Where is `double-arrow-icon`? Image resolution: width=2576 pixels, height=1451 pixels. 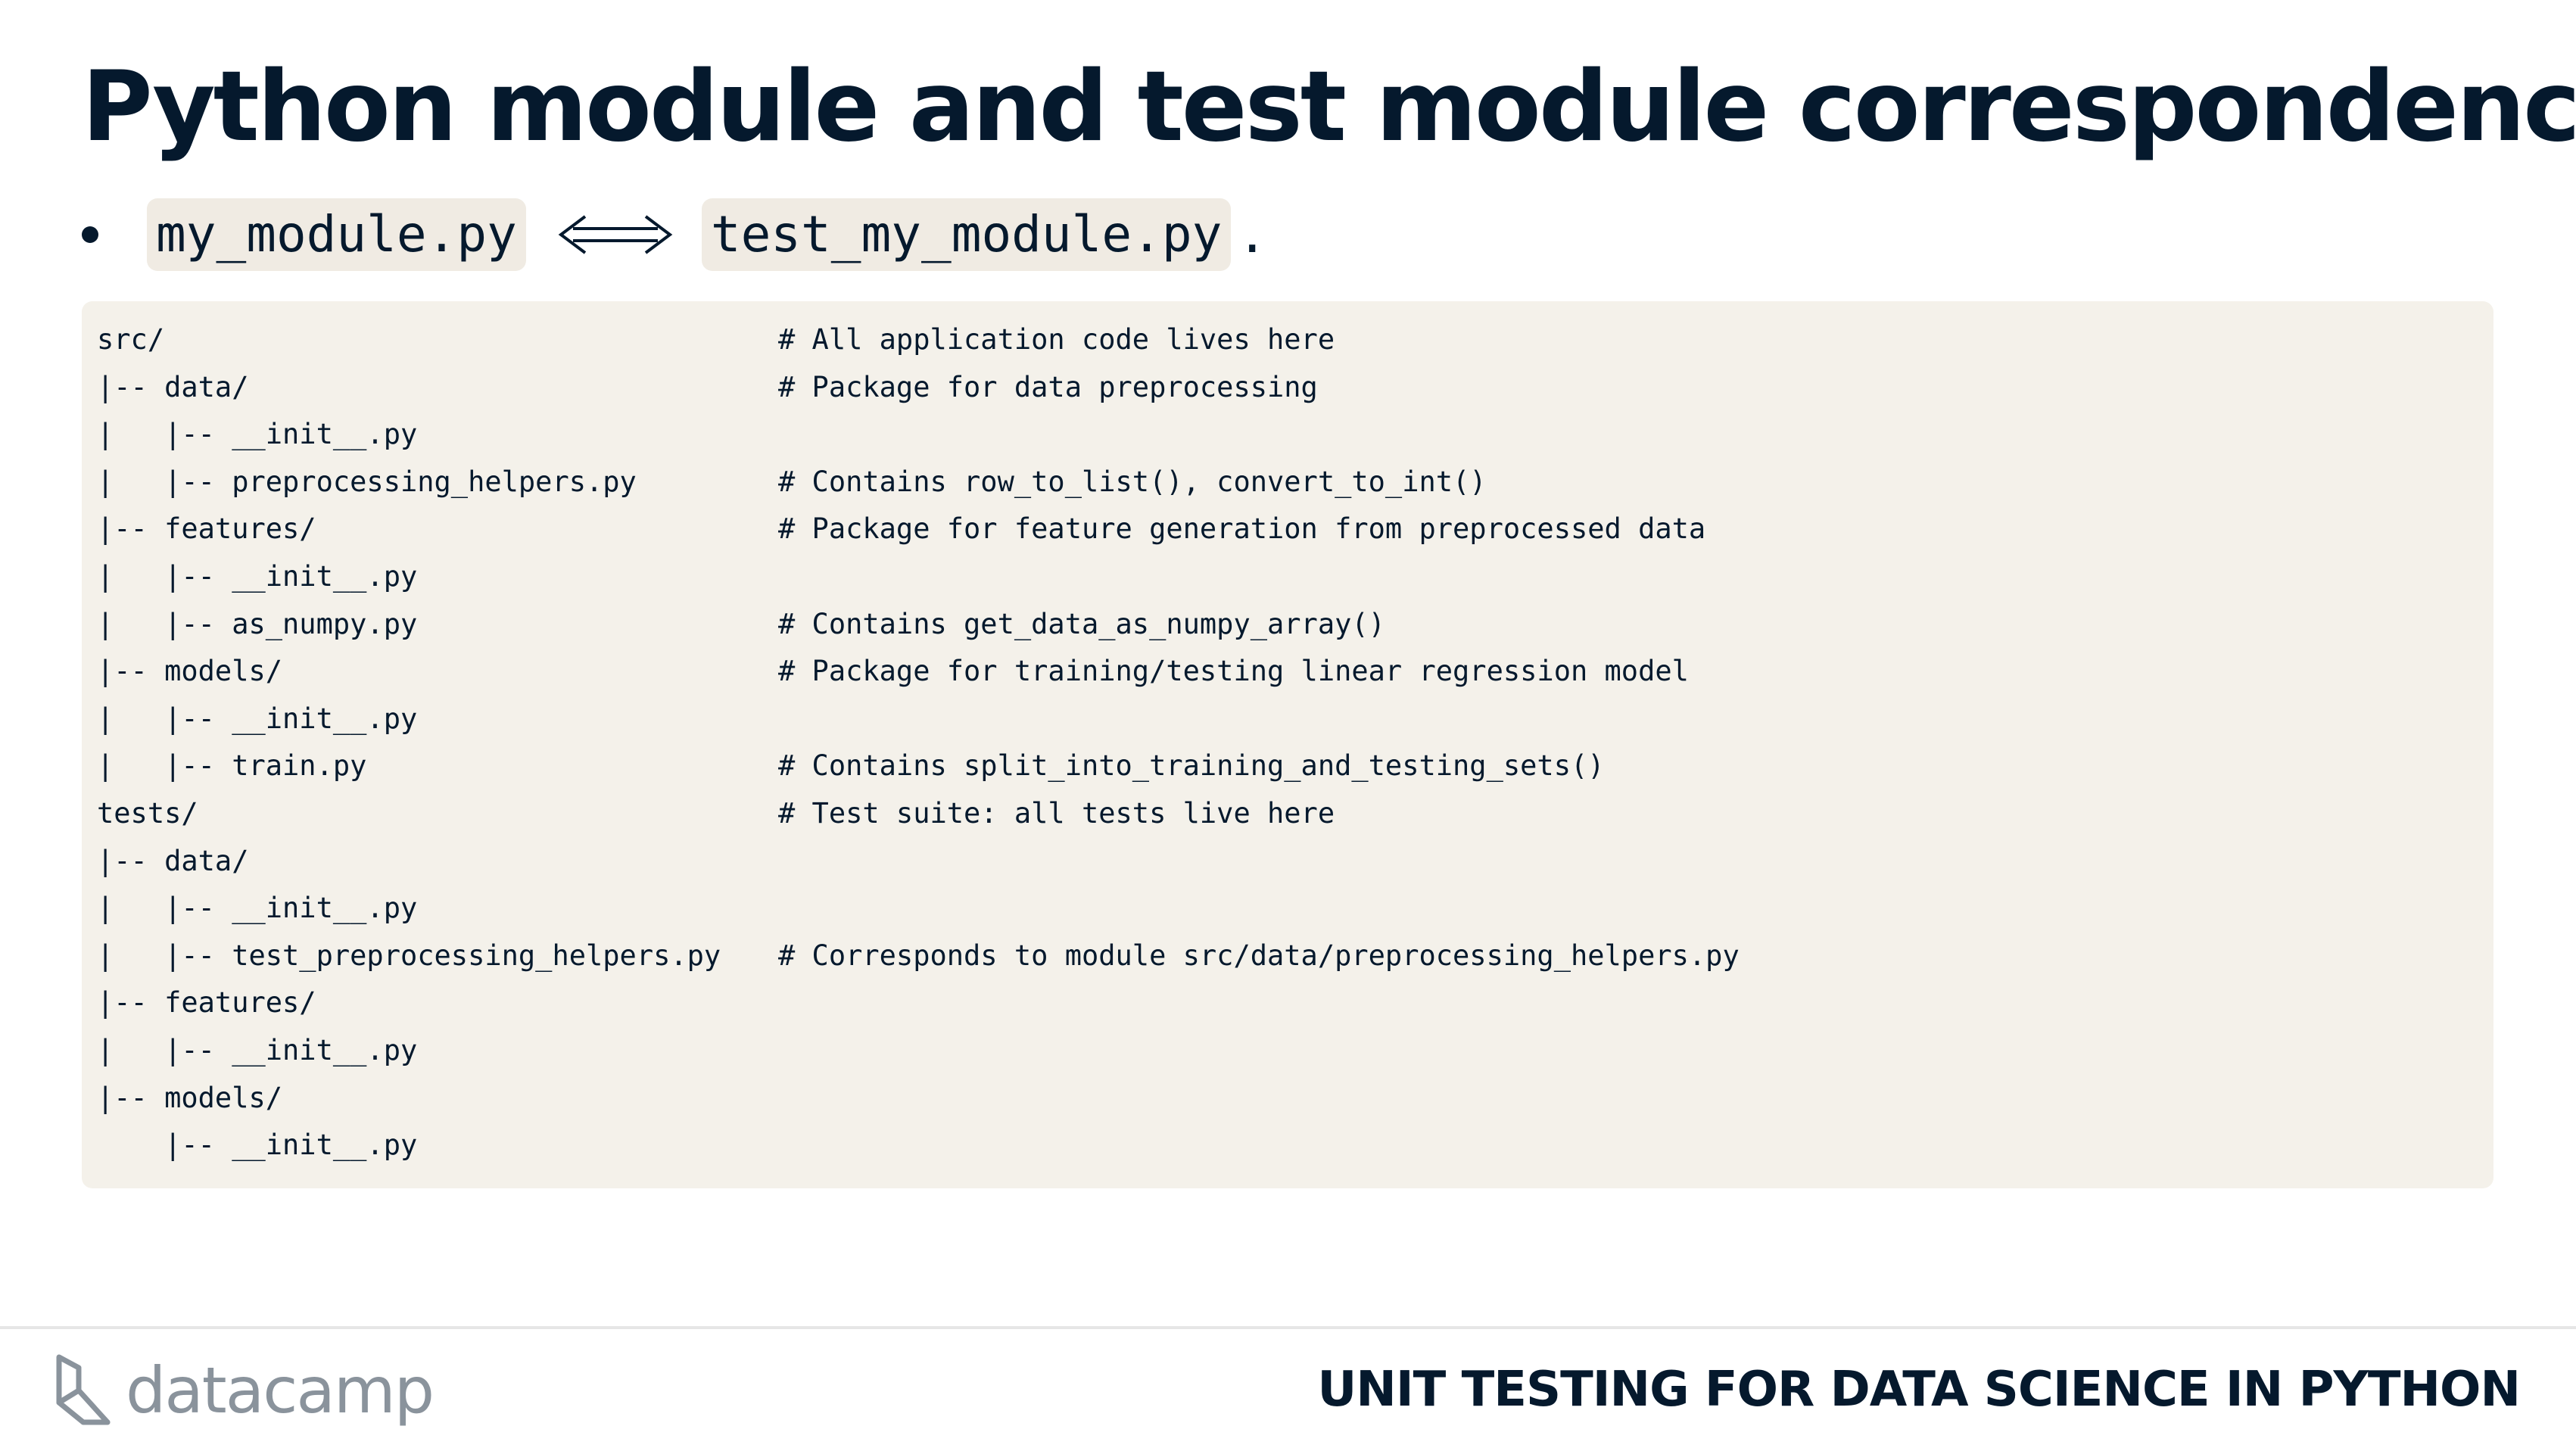
double-arrow-icon is located at coordinates (615, 235).